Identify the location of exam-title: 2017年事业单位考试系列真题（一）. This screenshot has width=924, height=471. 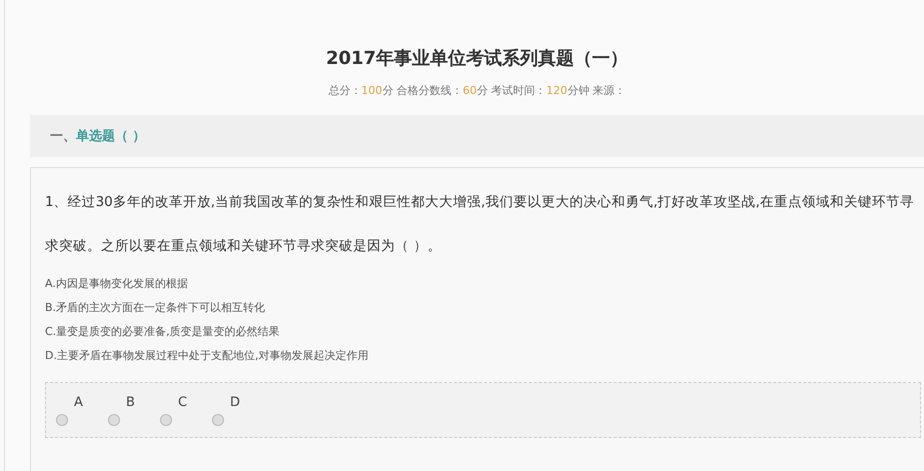
(477, 59).